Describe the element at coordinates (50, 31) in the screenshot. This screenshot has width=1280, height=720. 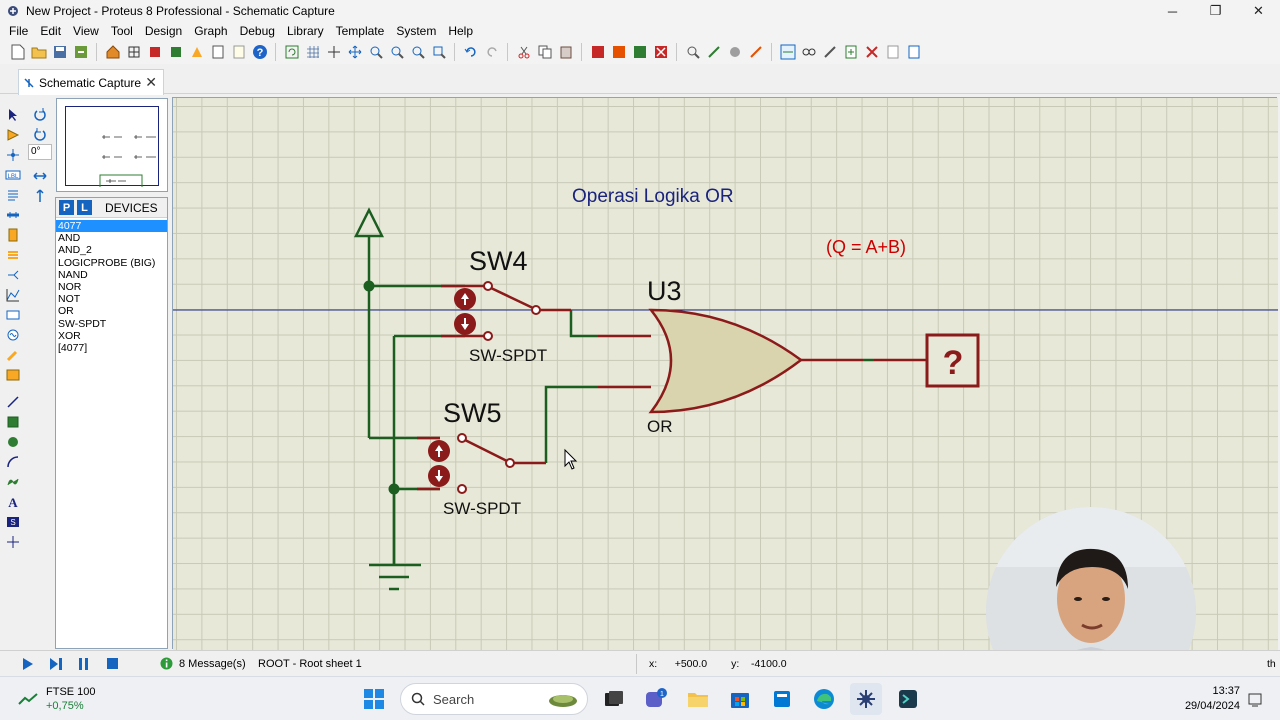
I see `menu-edit: Edit` at that location.